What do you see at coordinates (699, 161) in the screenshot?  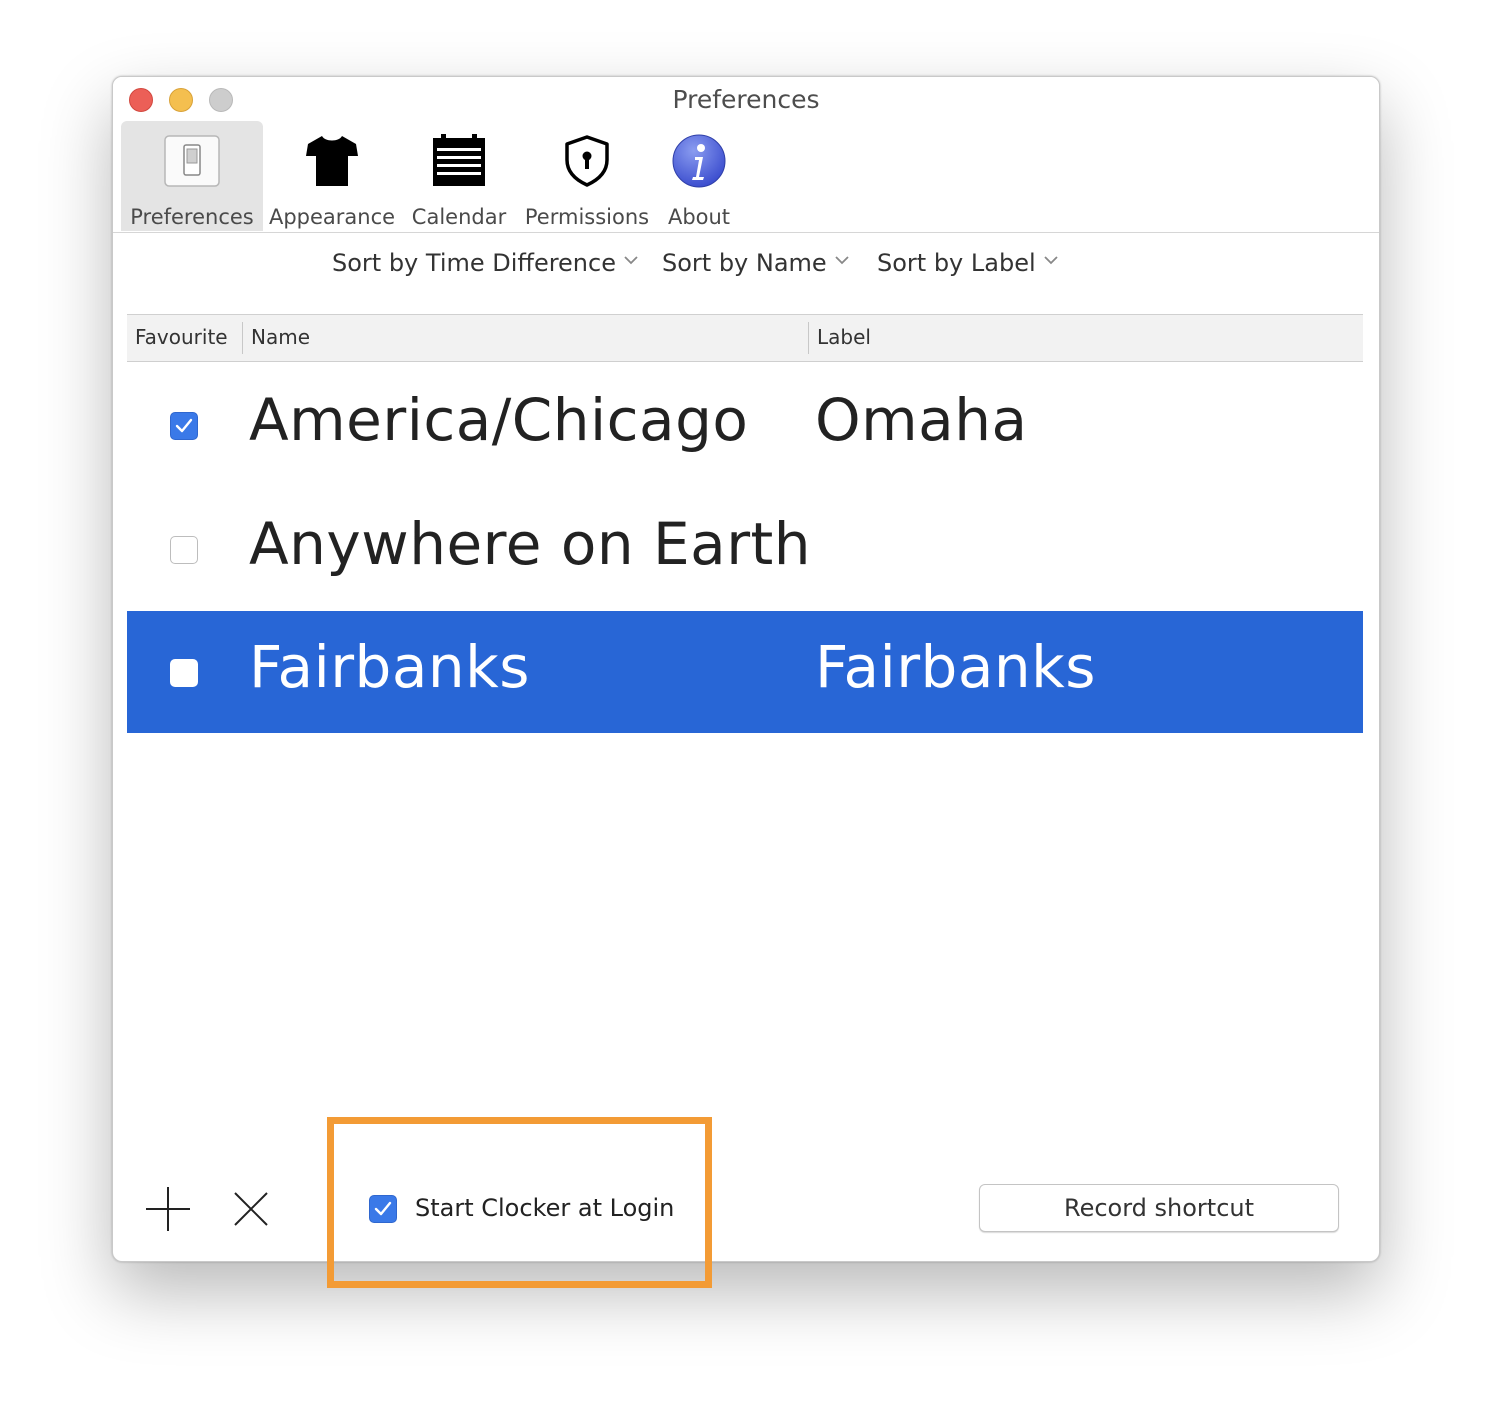 I see `info-icon` at bounding box center [699, 161].